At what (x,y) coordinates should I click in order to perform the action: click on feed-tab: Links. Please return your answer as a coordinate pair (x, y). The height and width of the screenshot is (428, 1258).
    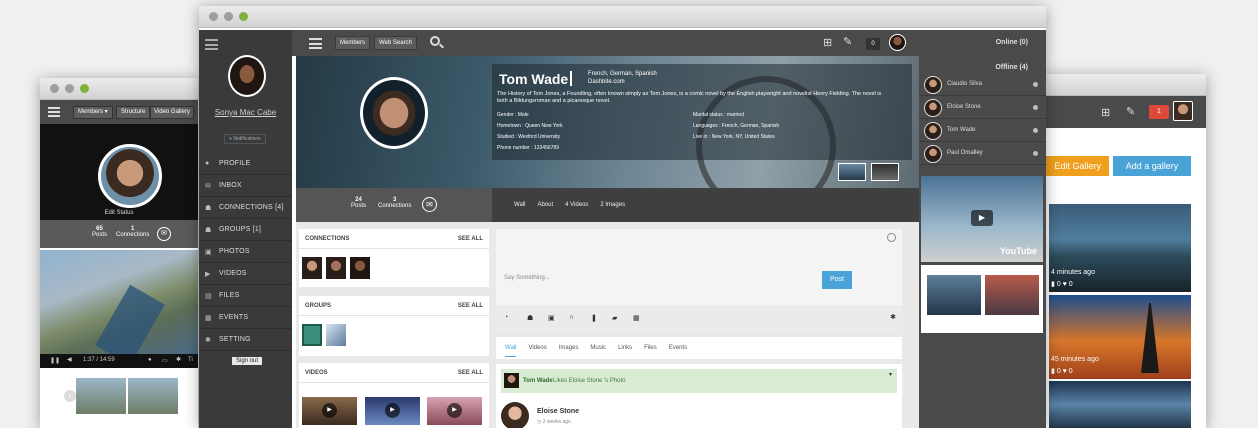
    Looking at the image, I should click on (625, 348).